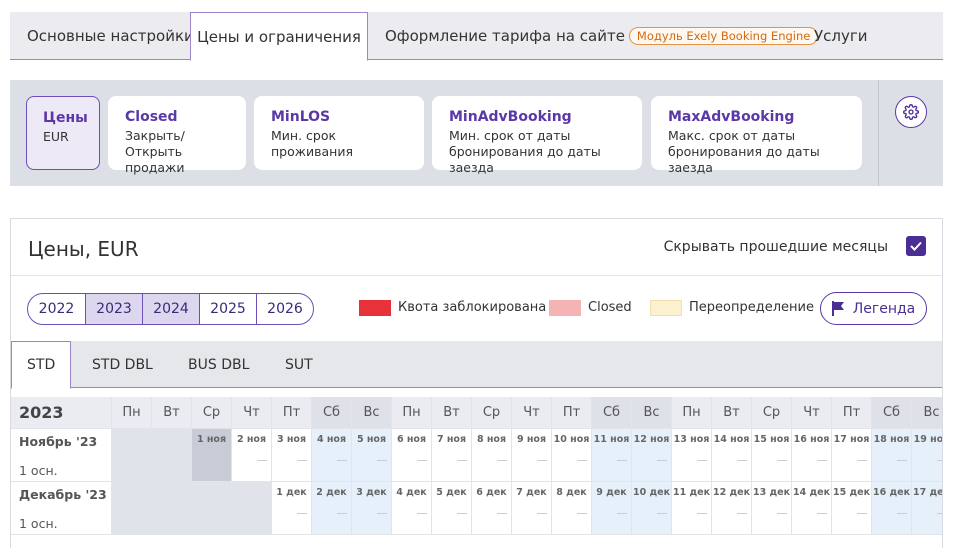 This screenshot has width=954, height=557. What do you see at coordinates (772, 508) in the screenshot?
I see `day-cell: 13 дек` at bounding box center [772, 508].